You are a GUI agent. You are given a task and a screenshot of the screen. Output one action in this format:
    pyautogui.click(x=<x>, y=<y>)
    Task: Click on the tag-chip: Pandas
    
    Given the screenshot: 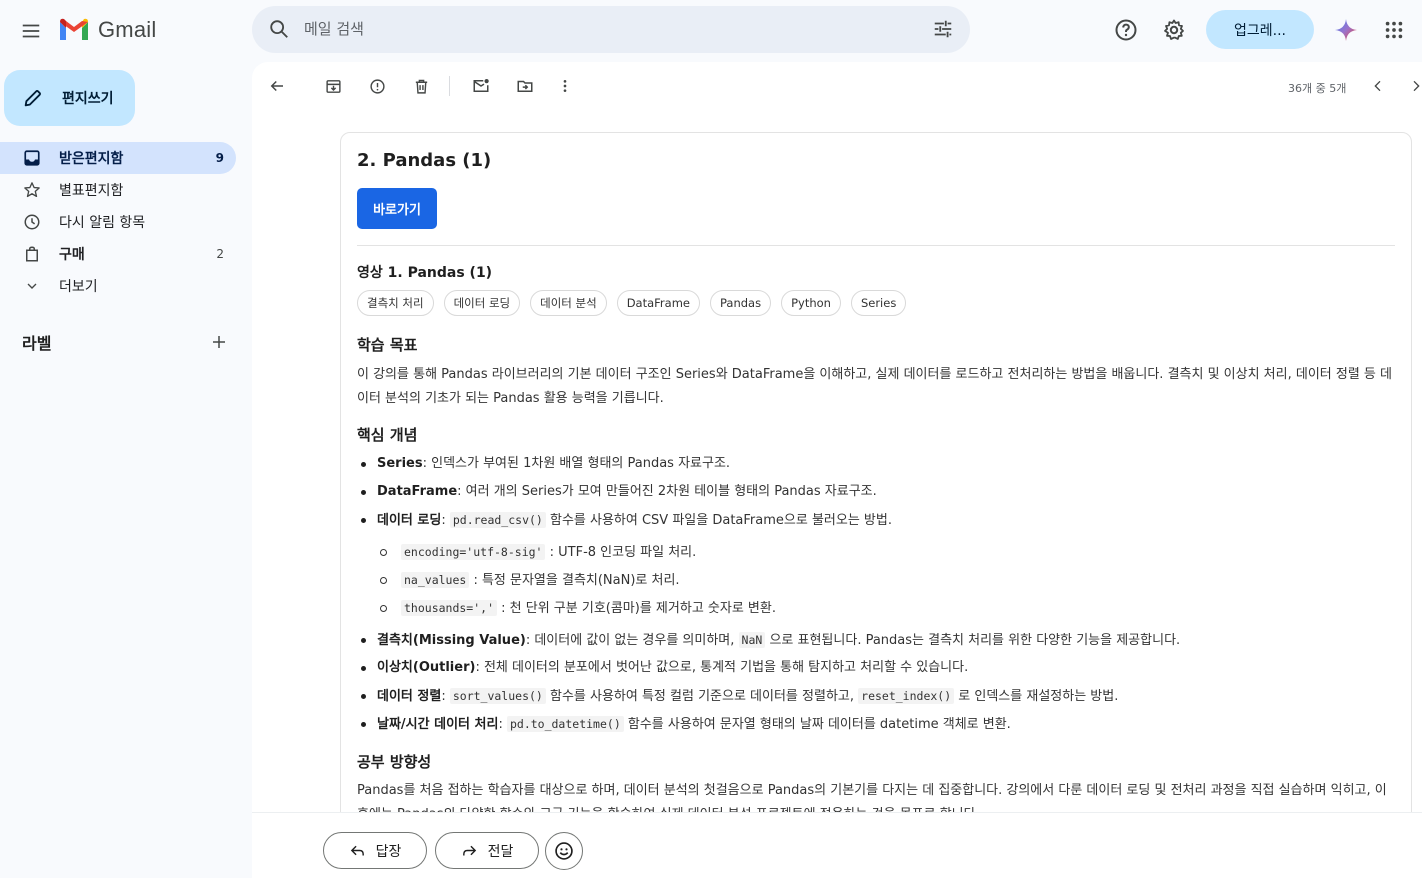 What is the action you would take?
    pyautogui.click(x=740, y=303)
    